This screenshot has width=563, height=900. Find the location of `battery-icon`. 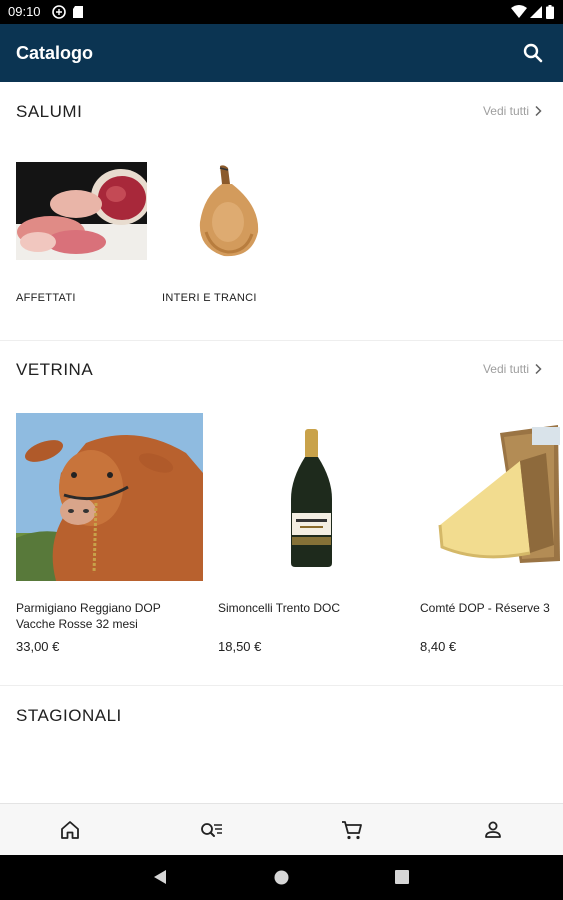

battery-icon is located at coordinates (550, 12).